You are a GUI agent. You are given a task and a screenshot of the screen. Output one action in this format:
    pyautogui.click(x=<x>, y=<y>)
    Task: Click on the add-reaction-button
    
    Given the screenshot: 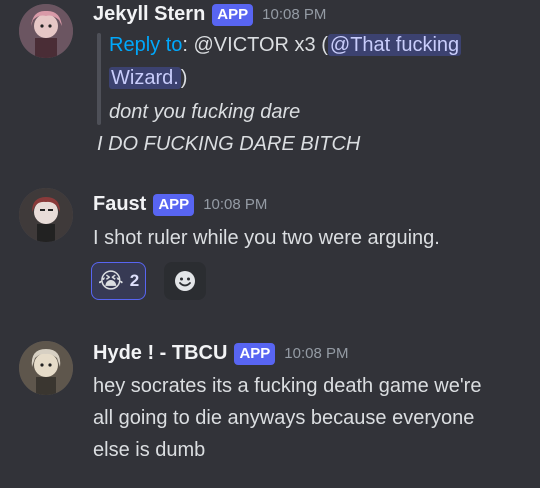 What is the action you would take?
    pyautogui.click(x=185, y=281)
    